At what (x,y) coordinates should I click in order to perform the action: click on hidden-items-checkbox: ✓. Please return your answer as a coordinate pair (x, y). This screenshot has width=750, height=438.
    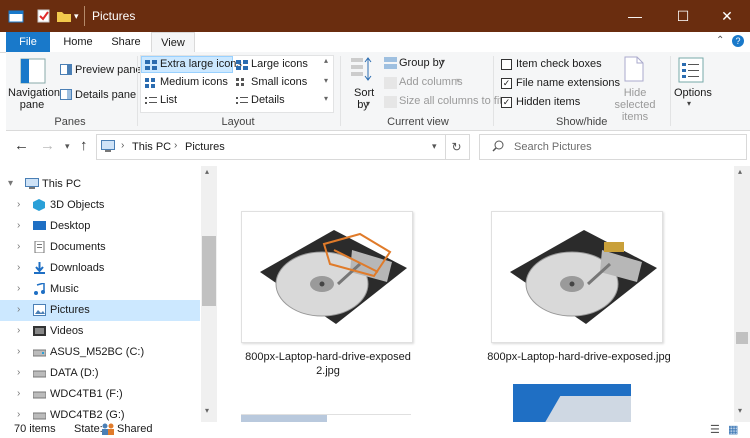
    Looking at the image, I should click on (506, 102).